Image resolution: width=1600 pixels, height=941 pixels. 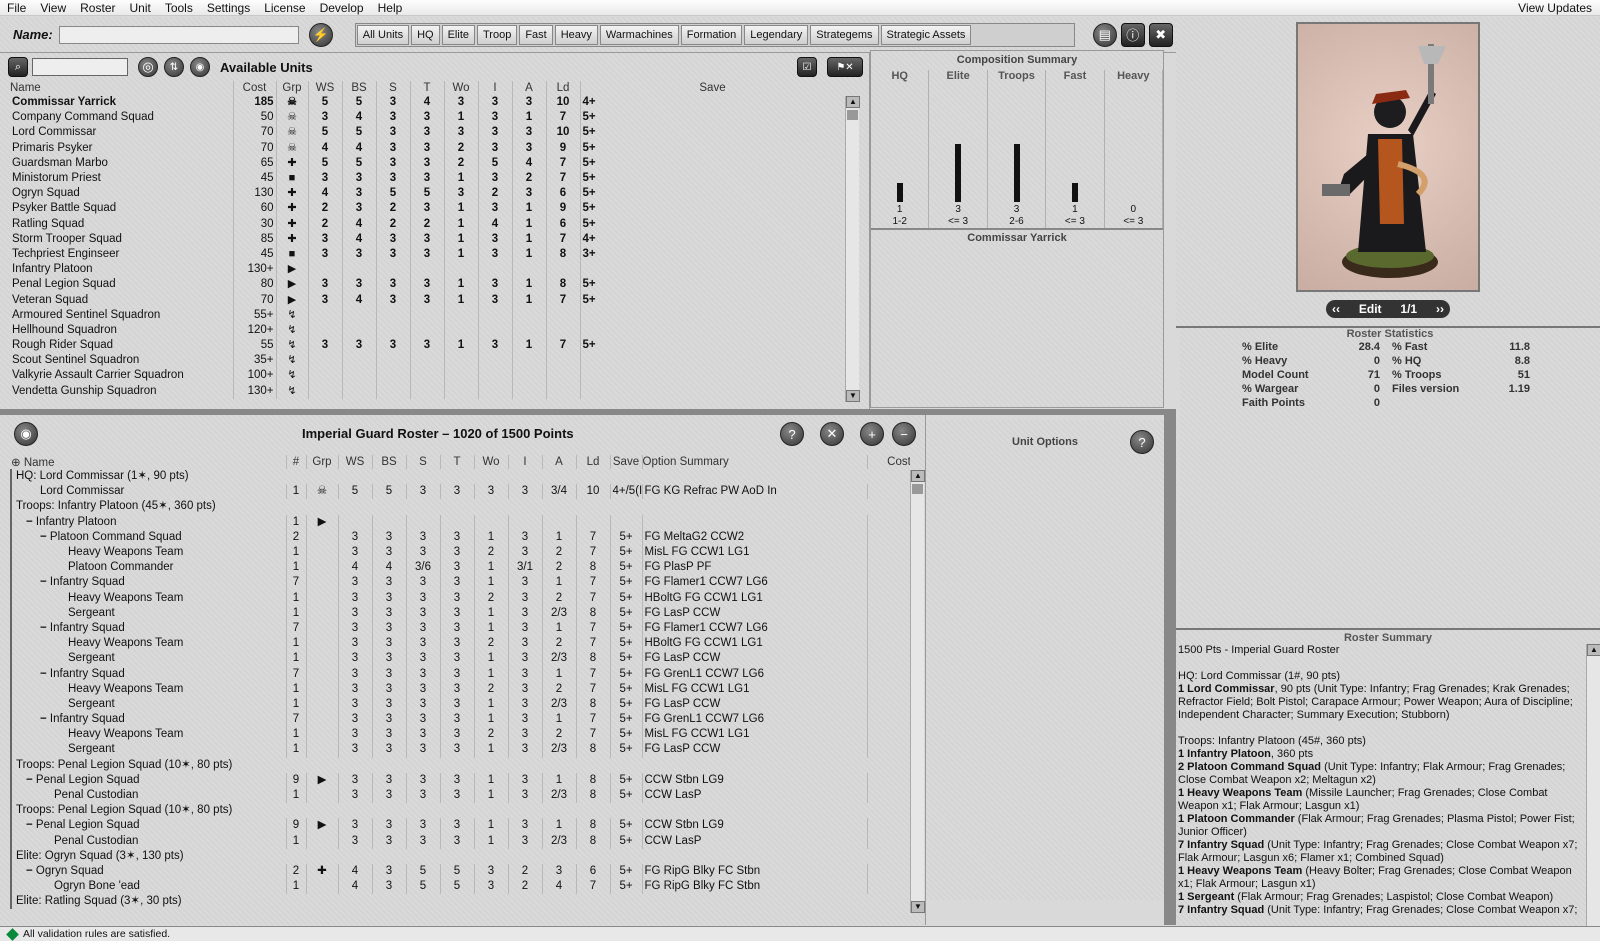 I want to click on checklist-icon: ☑, so click(x=807, y=67).